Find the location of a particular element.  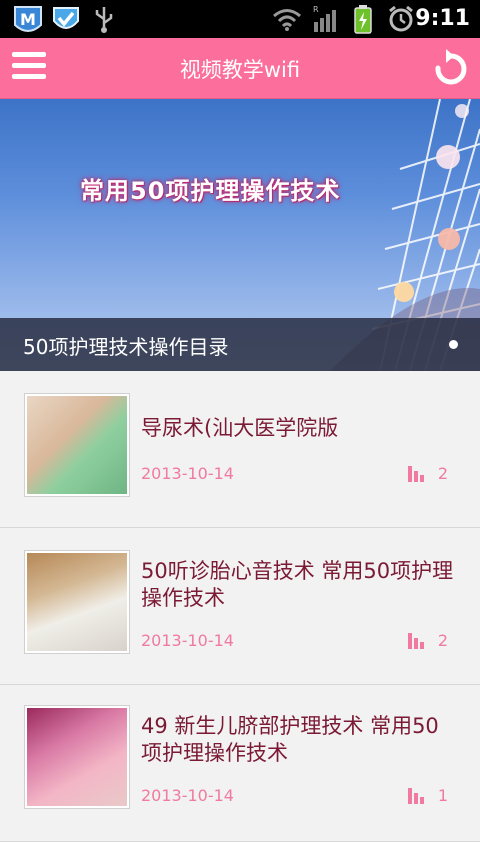

refresh-icon is located at coordinates (451, 67).